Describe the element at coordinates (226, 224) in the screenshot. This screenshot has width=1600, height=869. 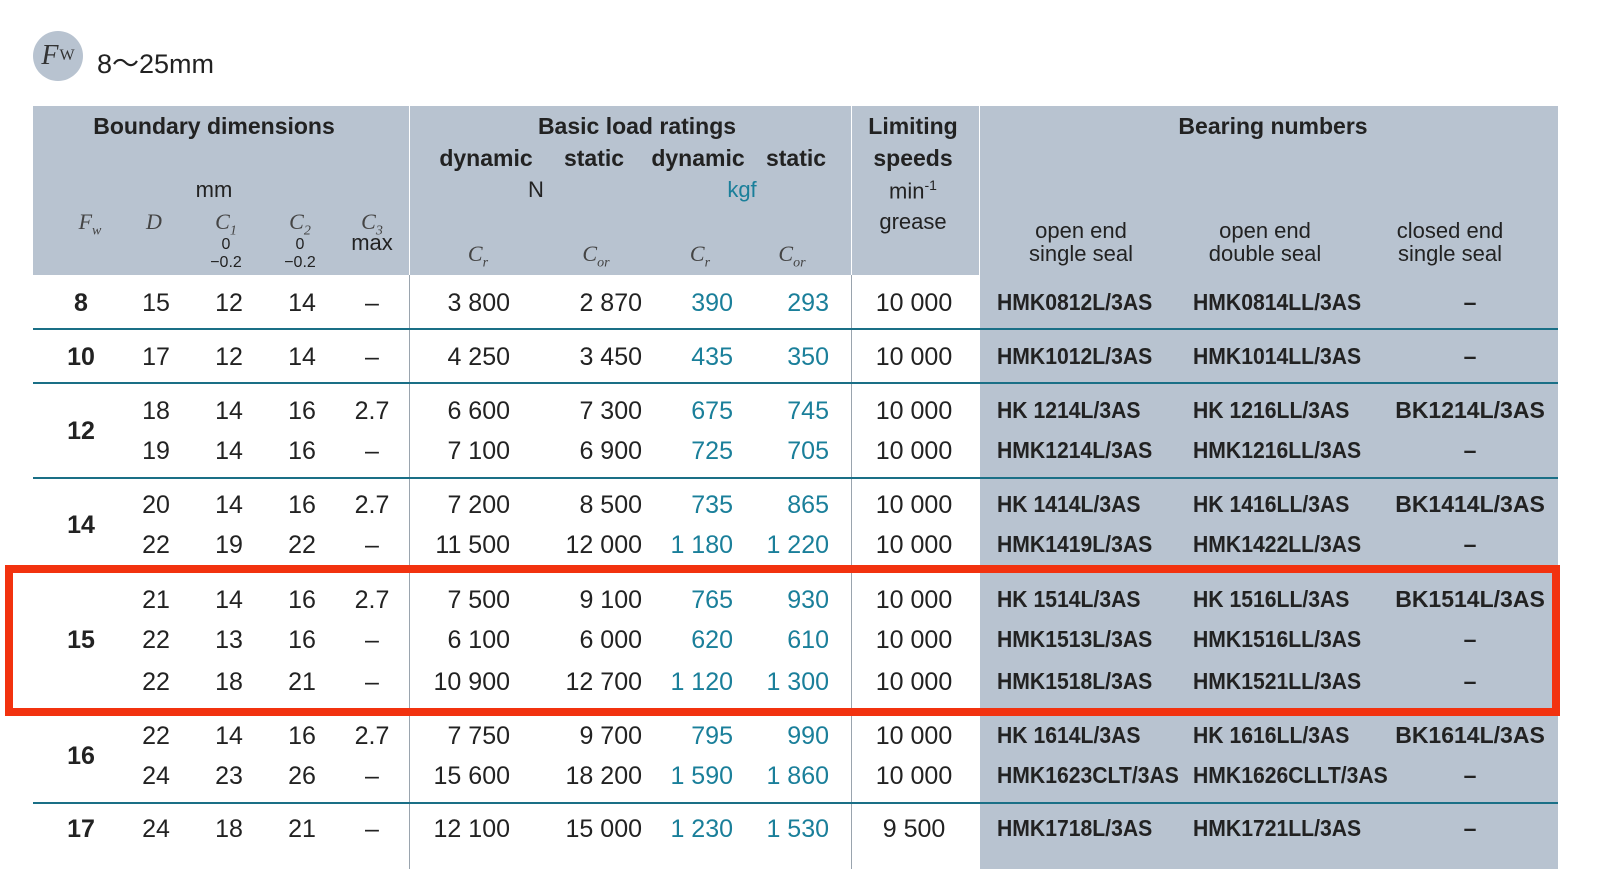
I see `header-col-c1: C1` at that location.